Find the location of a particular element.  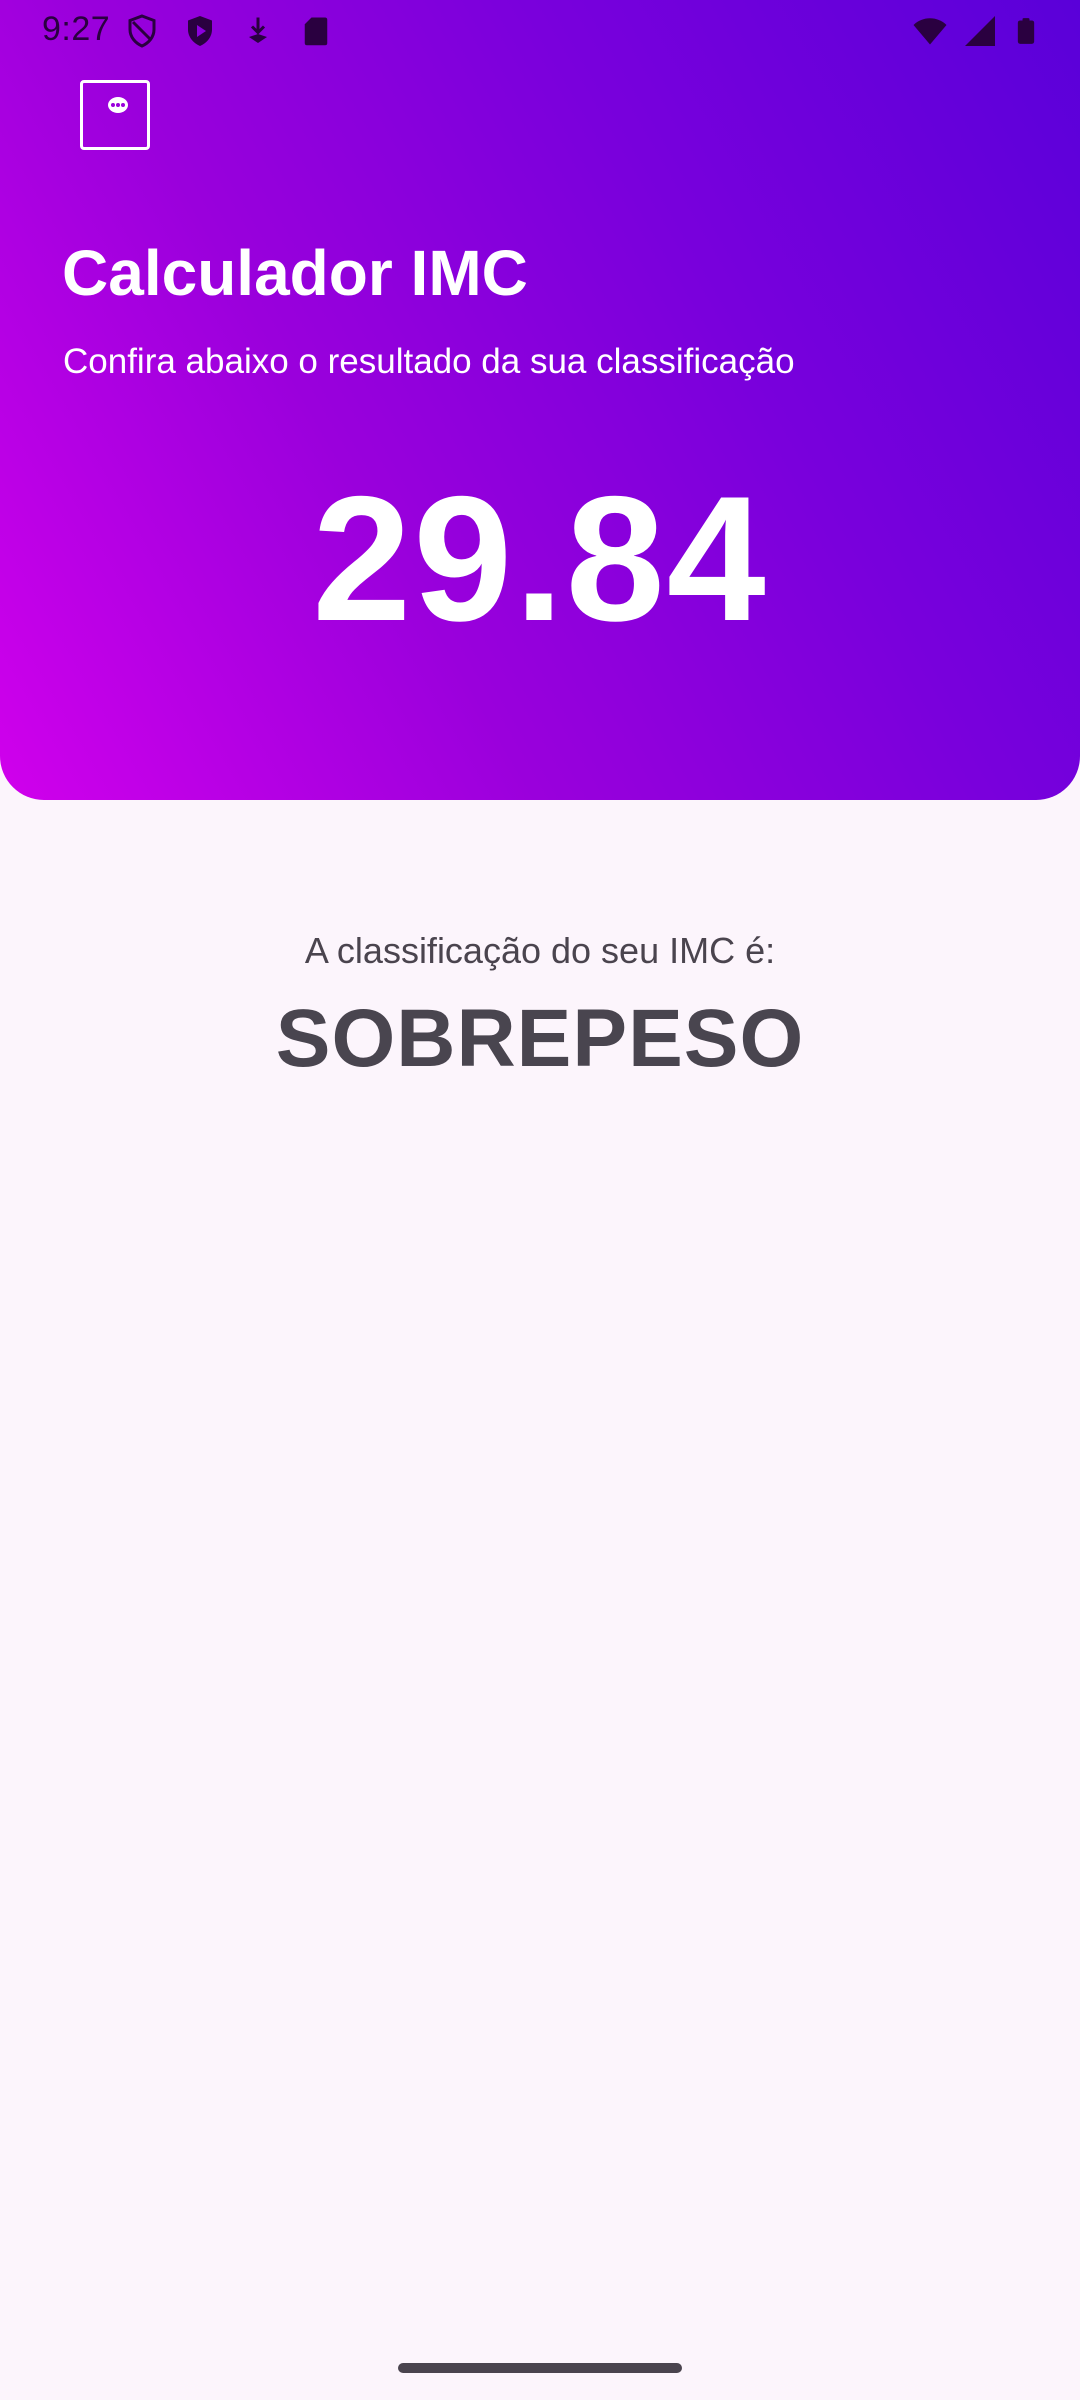

classification-label: A classificação do seu IMC é: is located at coordinates (540, 950).